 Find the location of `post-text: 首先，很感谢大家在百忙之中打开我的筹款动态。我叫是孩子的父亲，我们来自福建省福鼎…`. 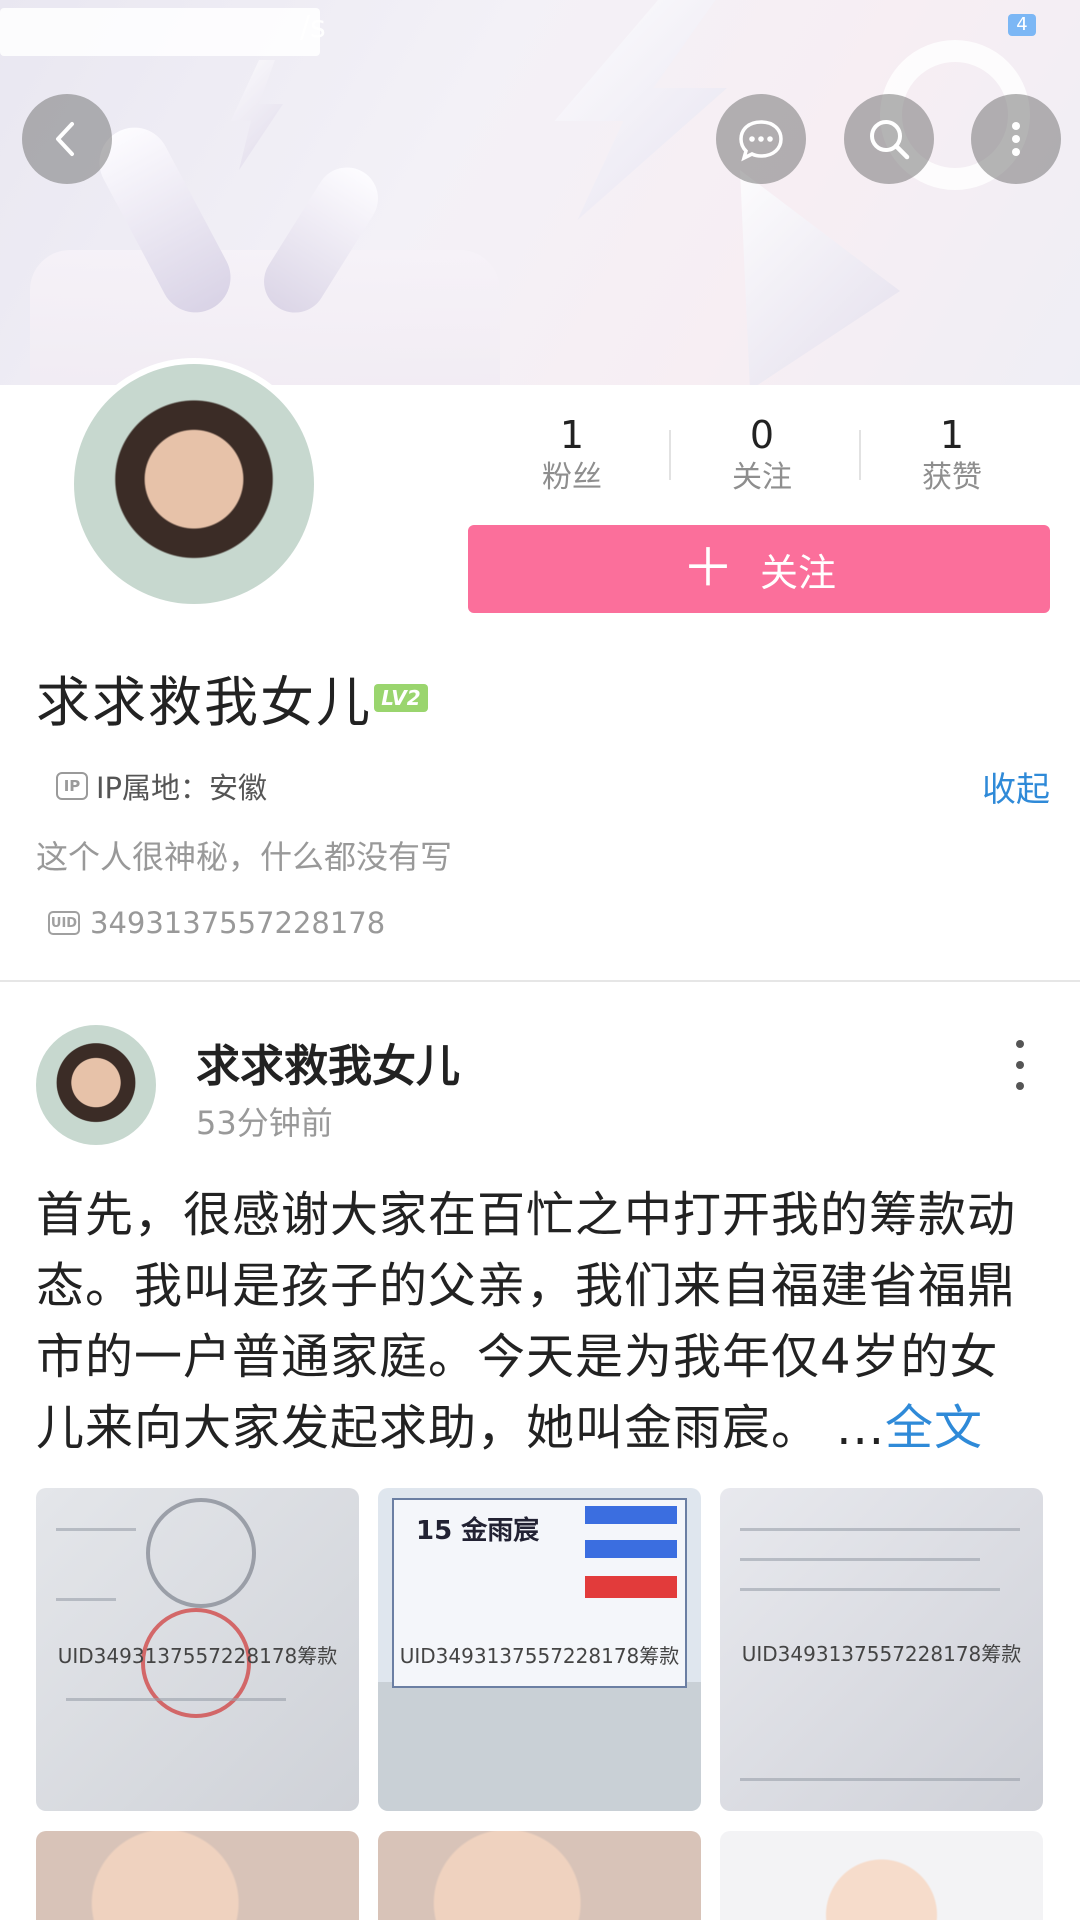

post-text: 首先，很感谢大家在百忙之中打开我的筹款动态。我叫是孩子的父亲，我们来自福建省福鼎… is located at coordinates (526, 1321).